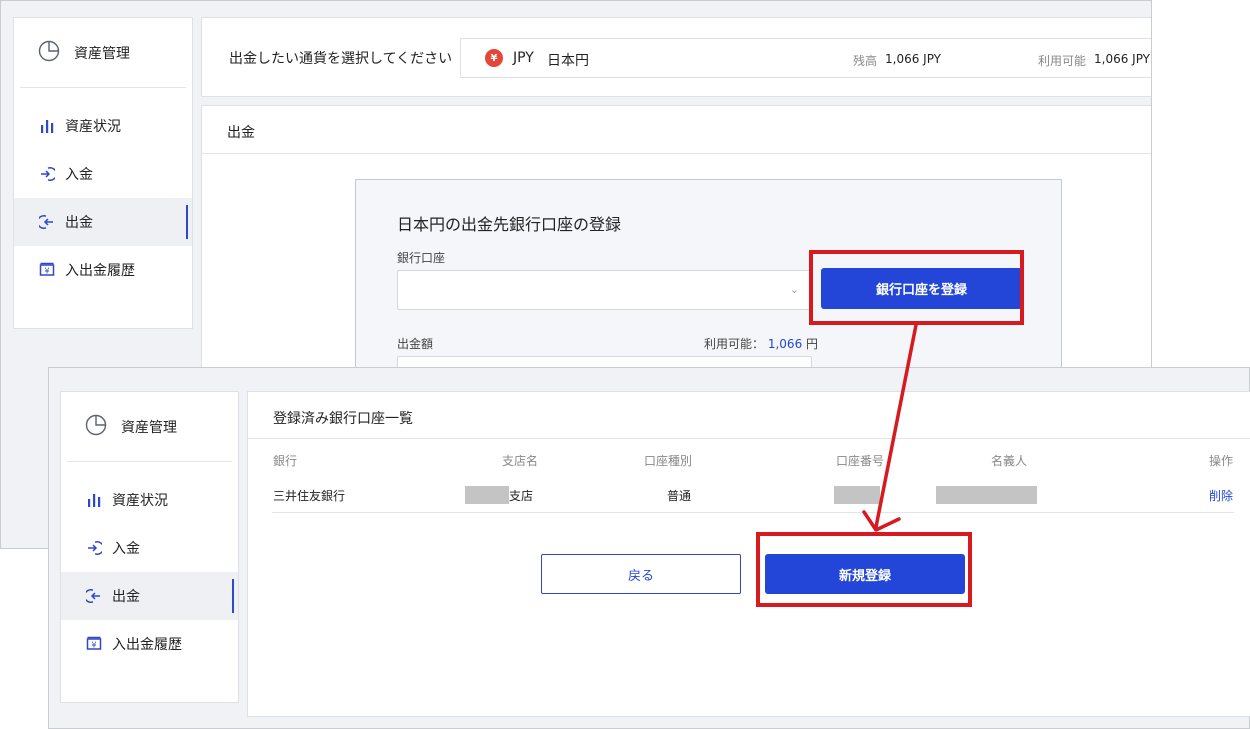 The height and width of the screenshot is (729, 1250). I want to click on chevron-down-icon: ⌄, so click(794, 289).